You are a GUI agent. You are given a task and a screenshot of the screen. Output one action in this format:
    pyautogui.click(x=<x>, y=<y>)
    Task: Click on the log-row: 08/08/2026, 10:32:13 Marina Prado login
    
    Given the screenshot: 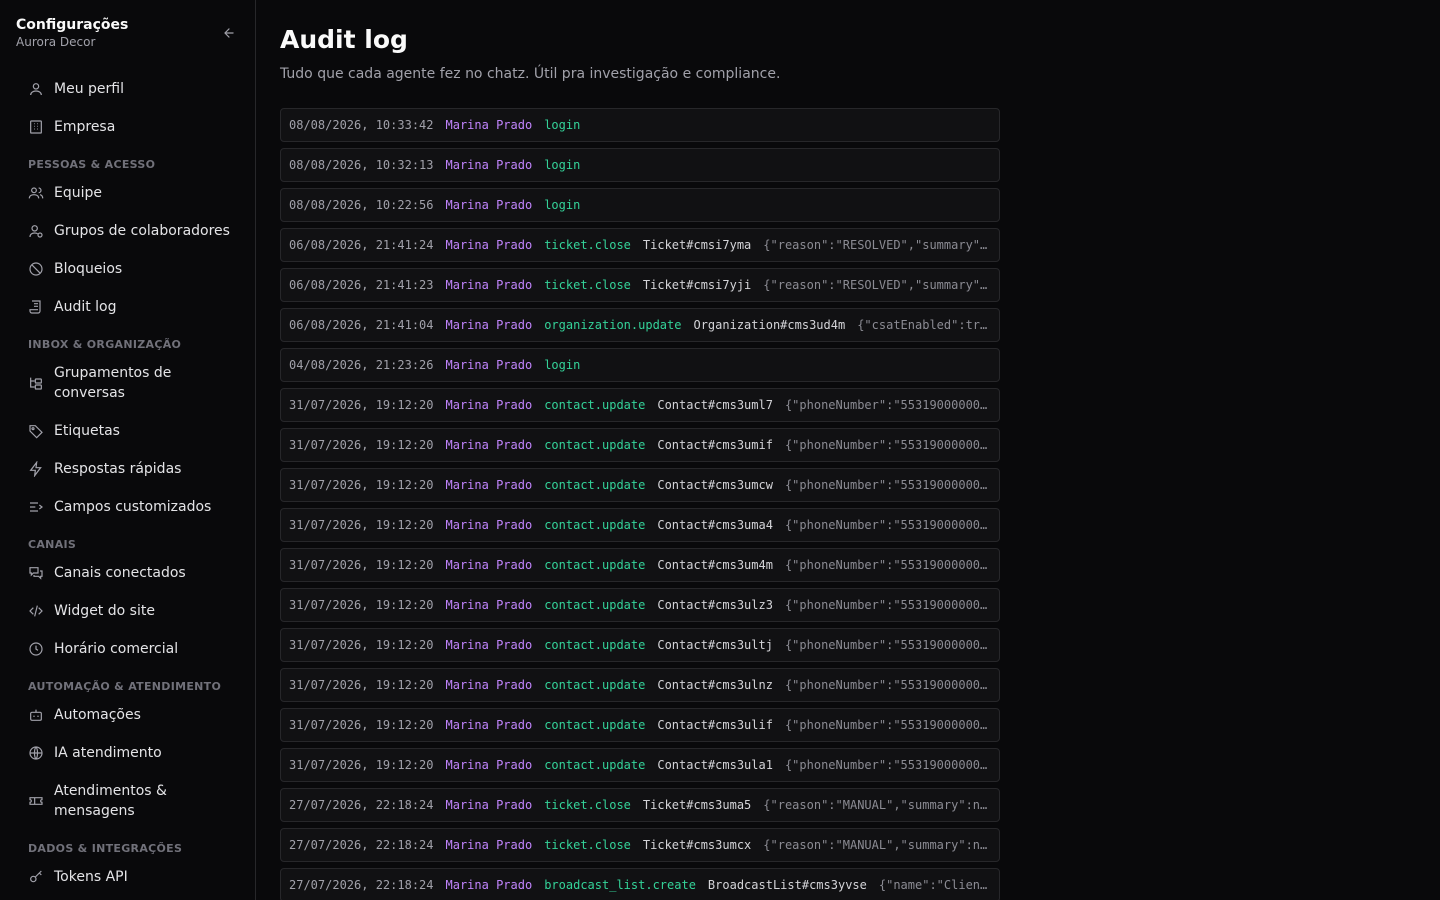 What is the action you would take?
    pyautogui.click(x=640, y=165)
    